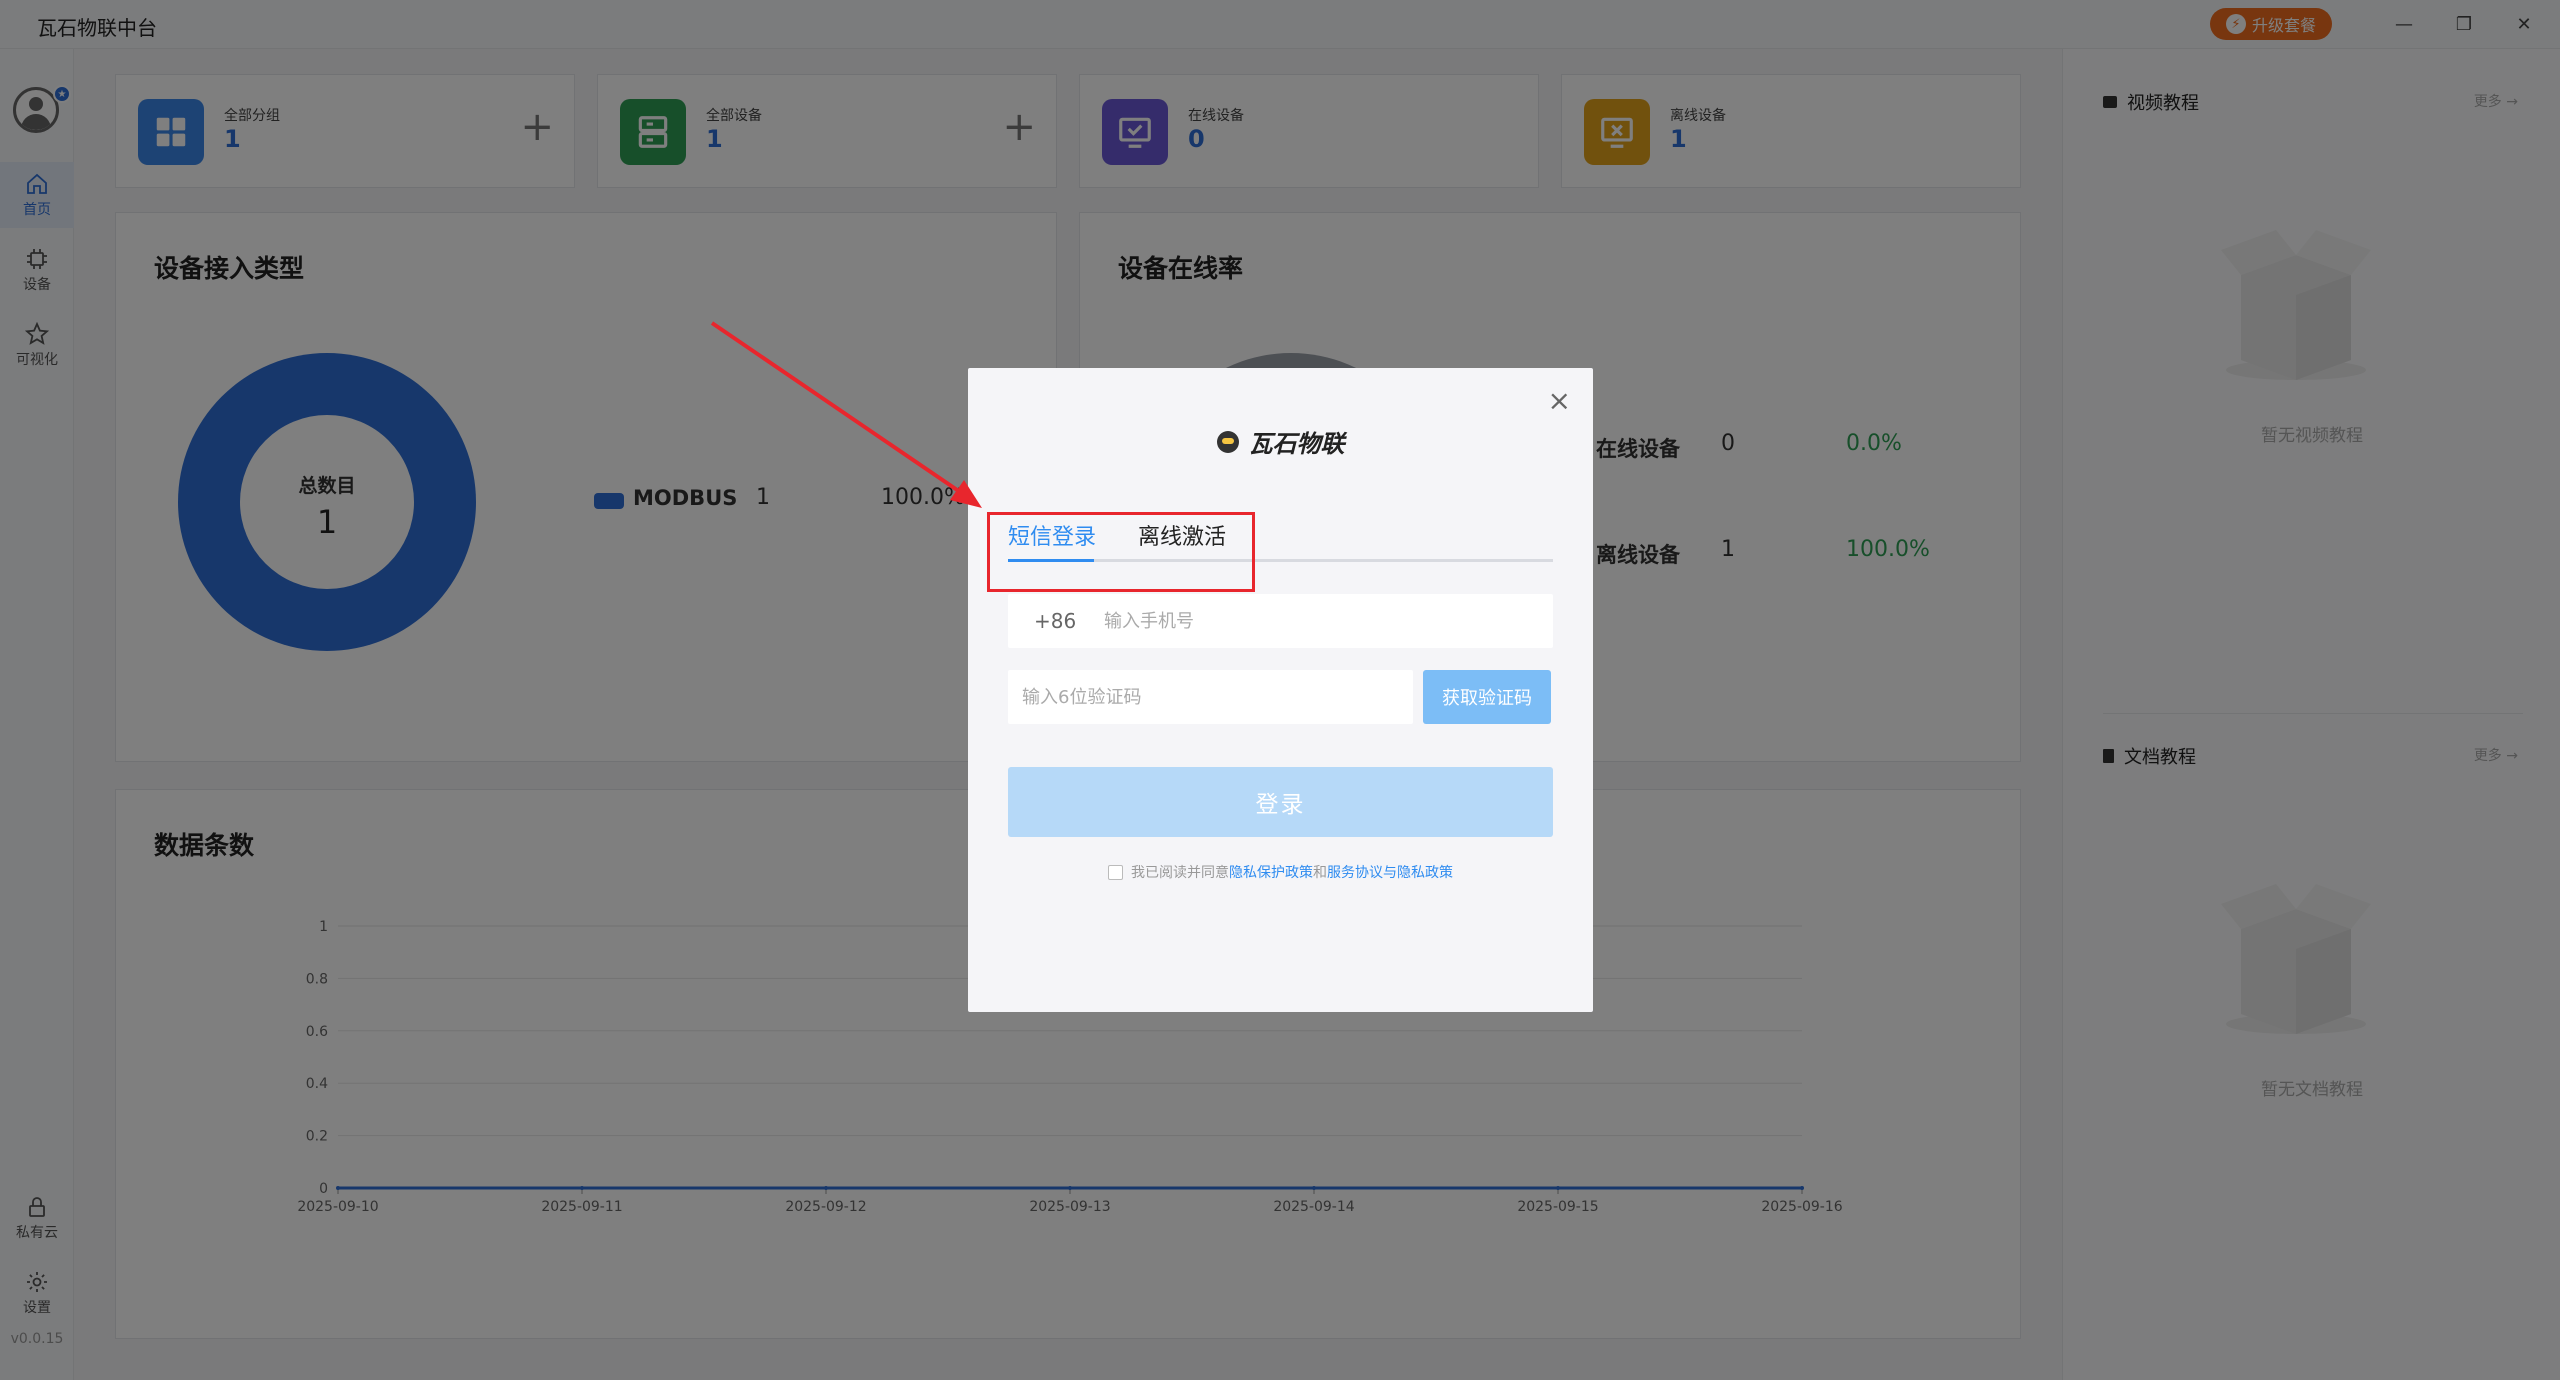 The image size is (2560, 1380). I want to click on code-input-box, so click(1210, 697).